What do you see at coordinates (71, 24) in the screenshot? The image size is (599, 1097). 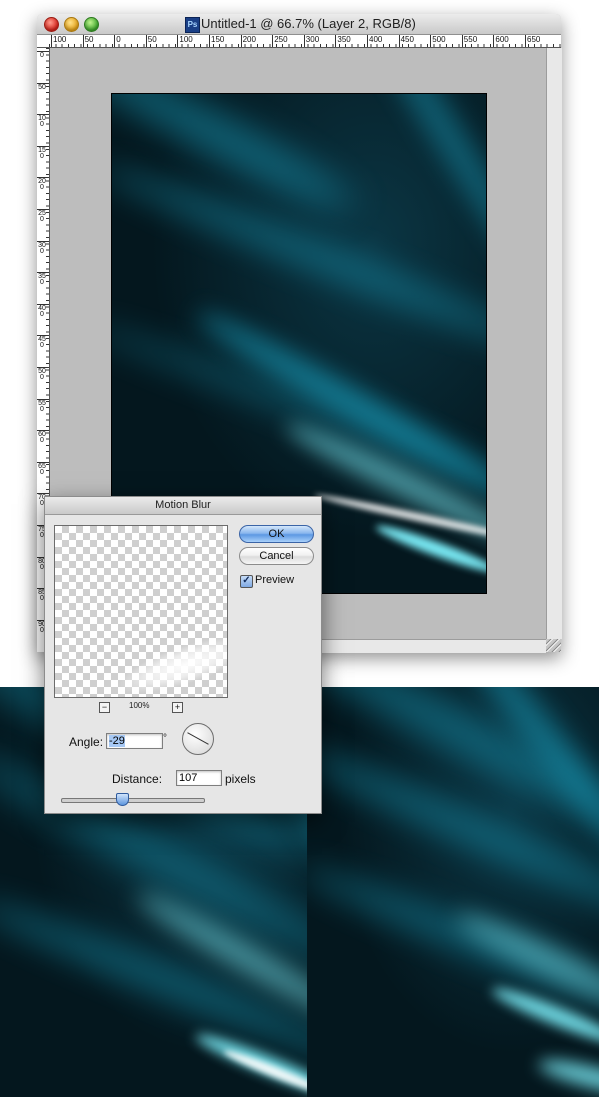 I see `minimize-button-icon` at bounding box center [71, 24].